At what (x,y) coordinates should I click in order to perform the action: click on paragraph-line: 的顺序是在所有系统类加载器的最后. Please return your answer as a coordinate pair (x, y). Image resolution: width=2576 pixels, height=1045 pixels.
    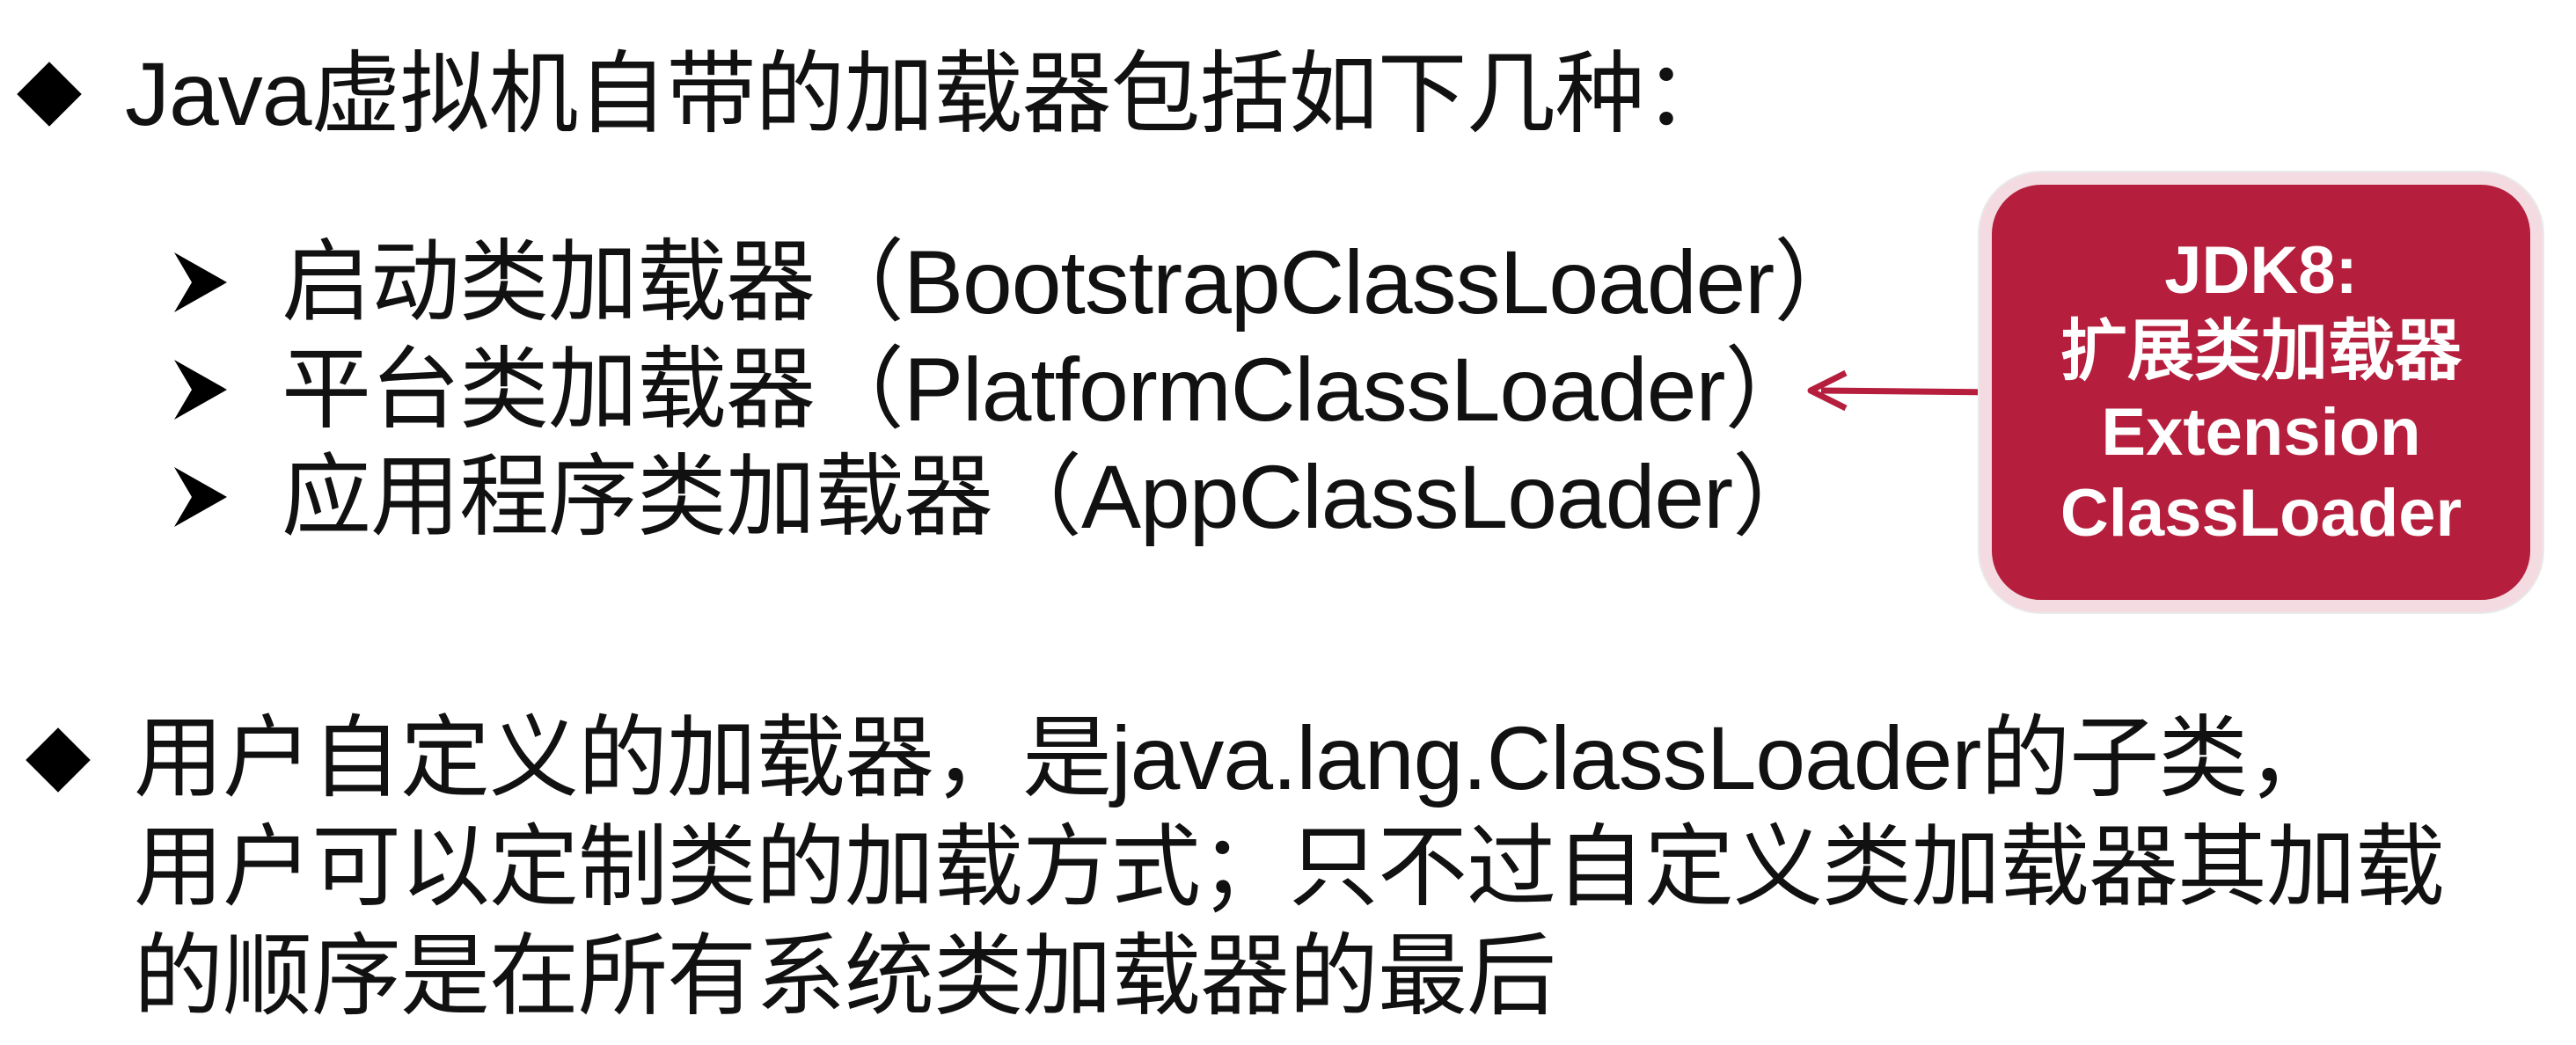
    Looking at the image, I should click on (845, 976).